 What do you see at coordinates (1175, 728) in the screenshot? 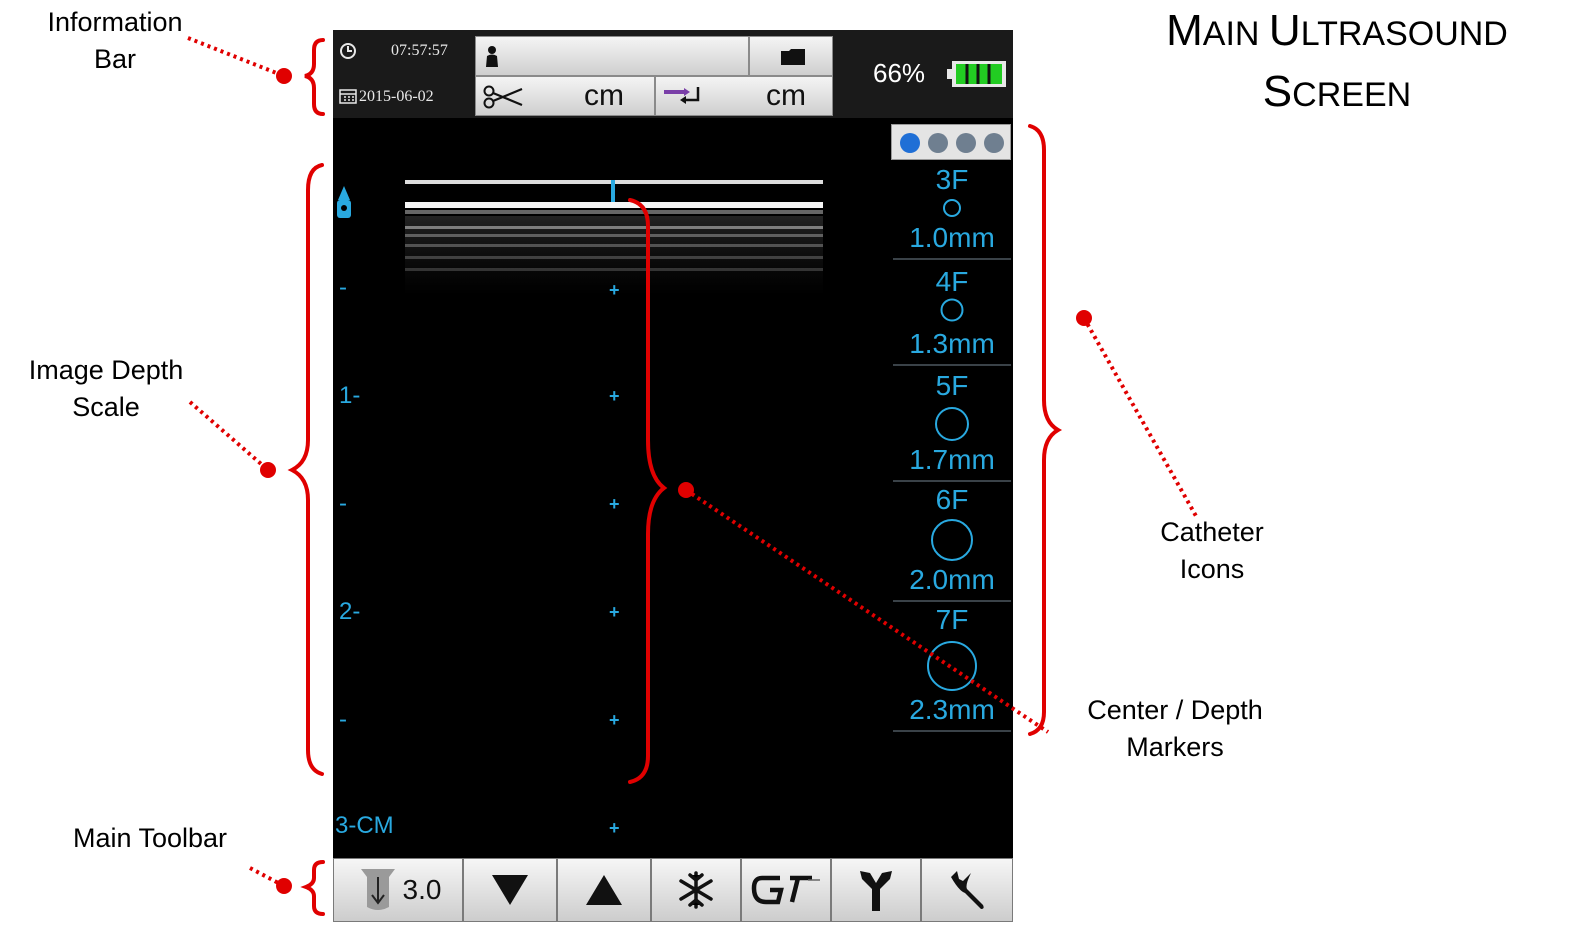
I see `center-depth-markers-annotation: Center / Depth Markers` at bounding box center [1175, 728].